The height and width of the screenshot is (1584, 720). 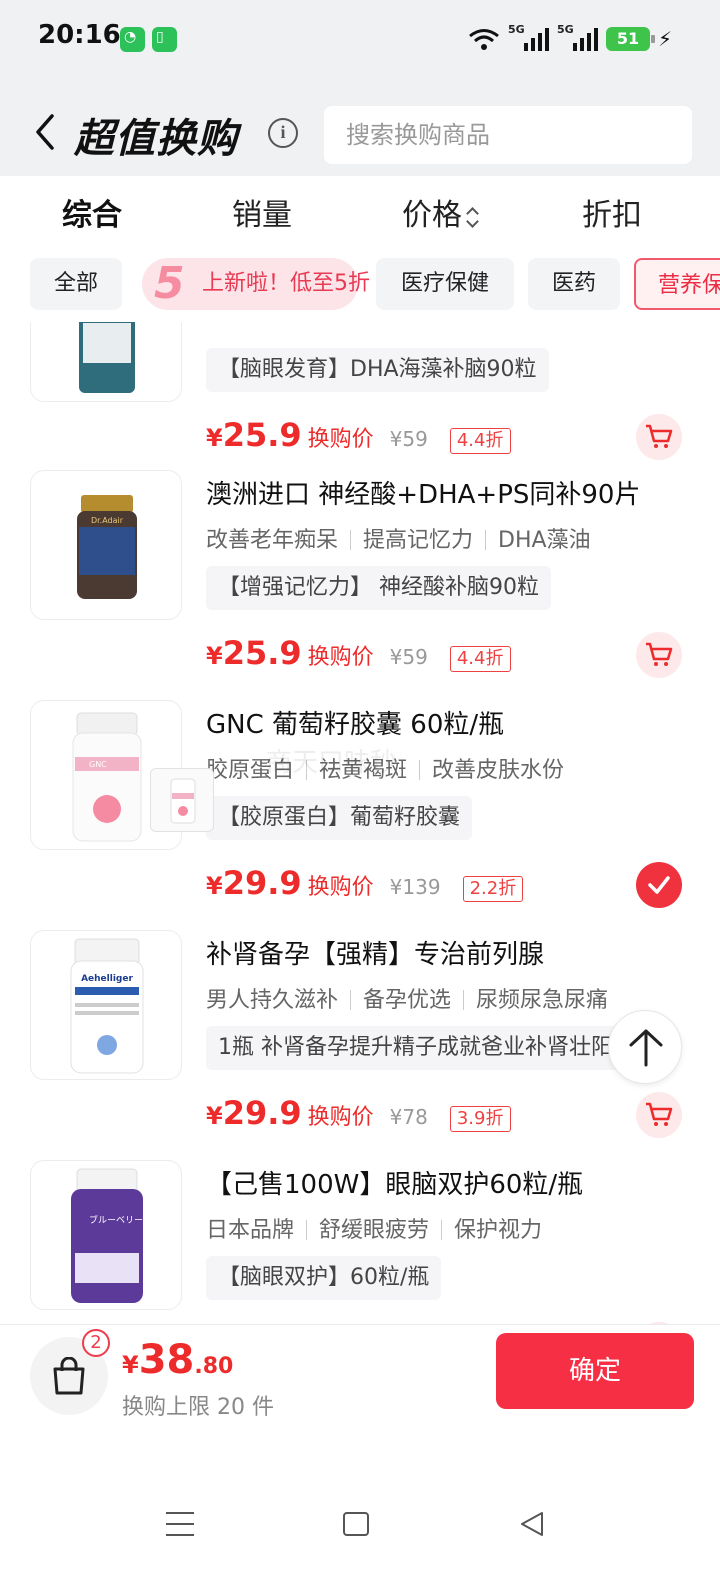 I want to click on floating-preview-thumbnail, so click(x=182, y=800).